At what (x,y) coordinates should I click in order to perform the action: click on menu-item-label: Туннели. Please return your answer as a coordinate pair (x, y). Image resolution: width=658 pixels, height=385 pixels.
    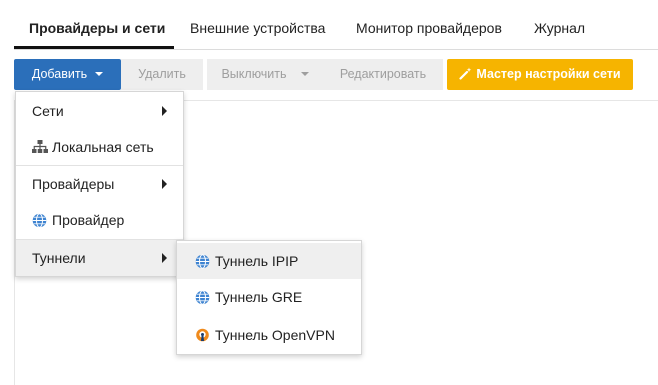
    Looking at the image, I should click on (59, 258).